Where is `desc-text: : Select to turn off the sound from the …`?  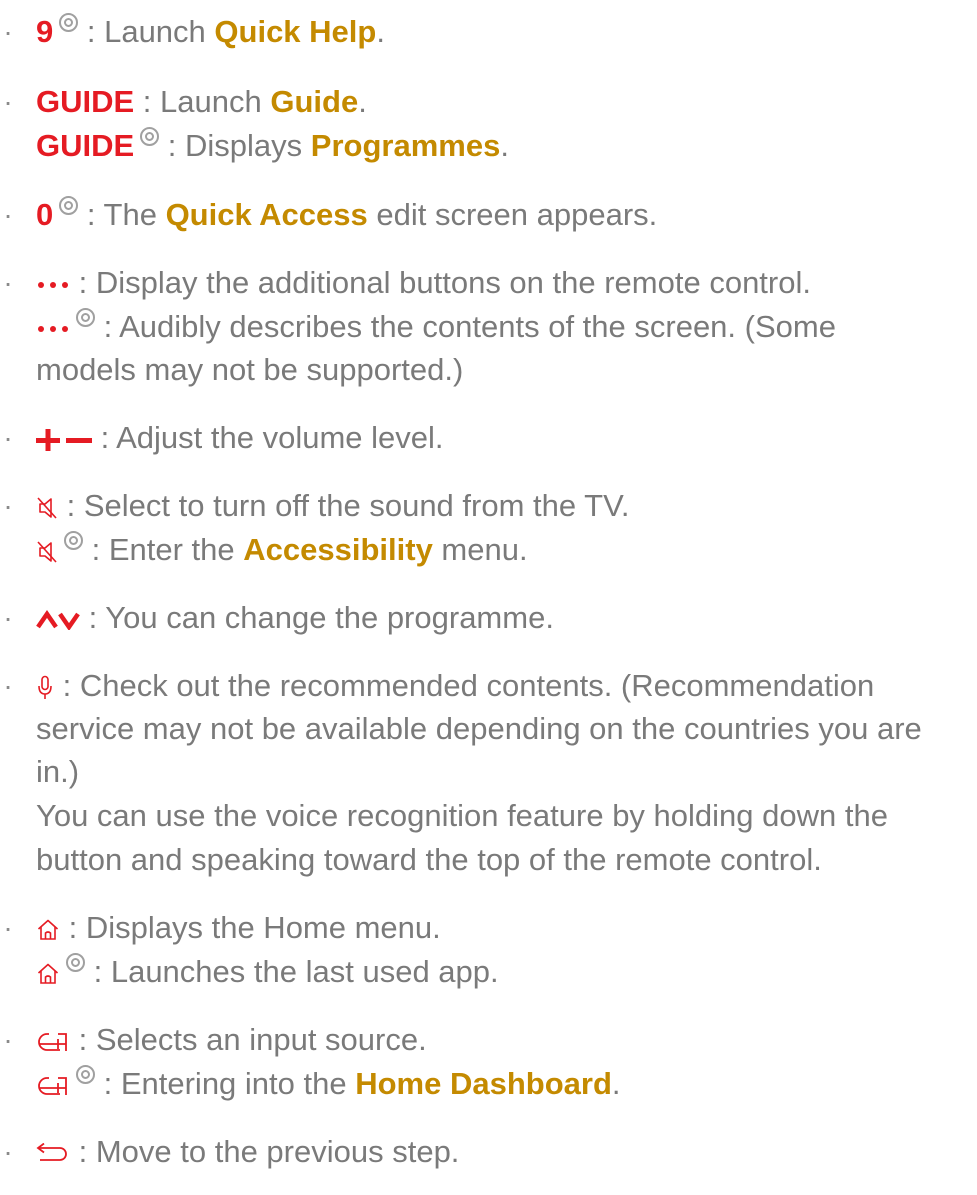
desc-text: : Select to turn off the sound from the … is located at coordinates (344, 505).